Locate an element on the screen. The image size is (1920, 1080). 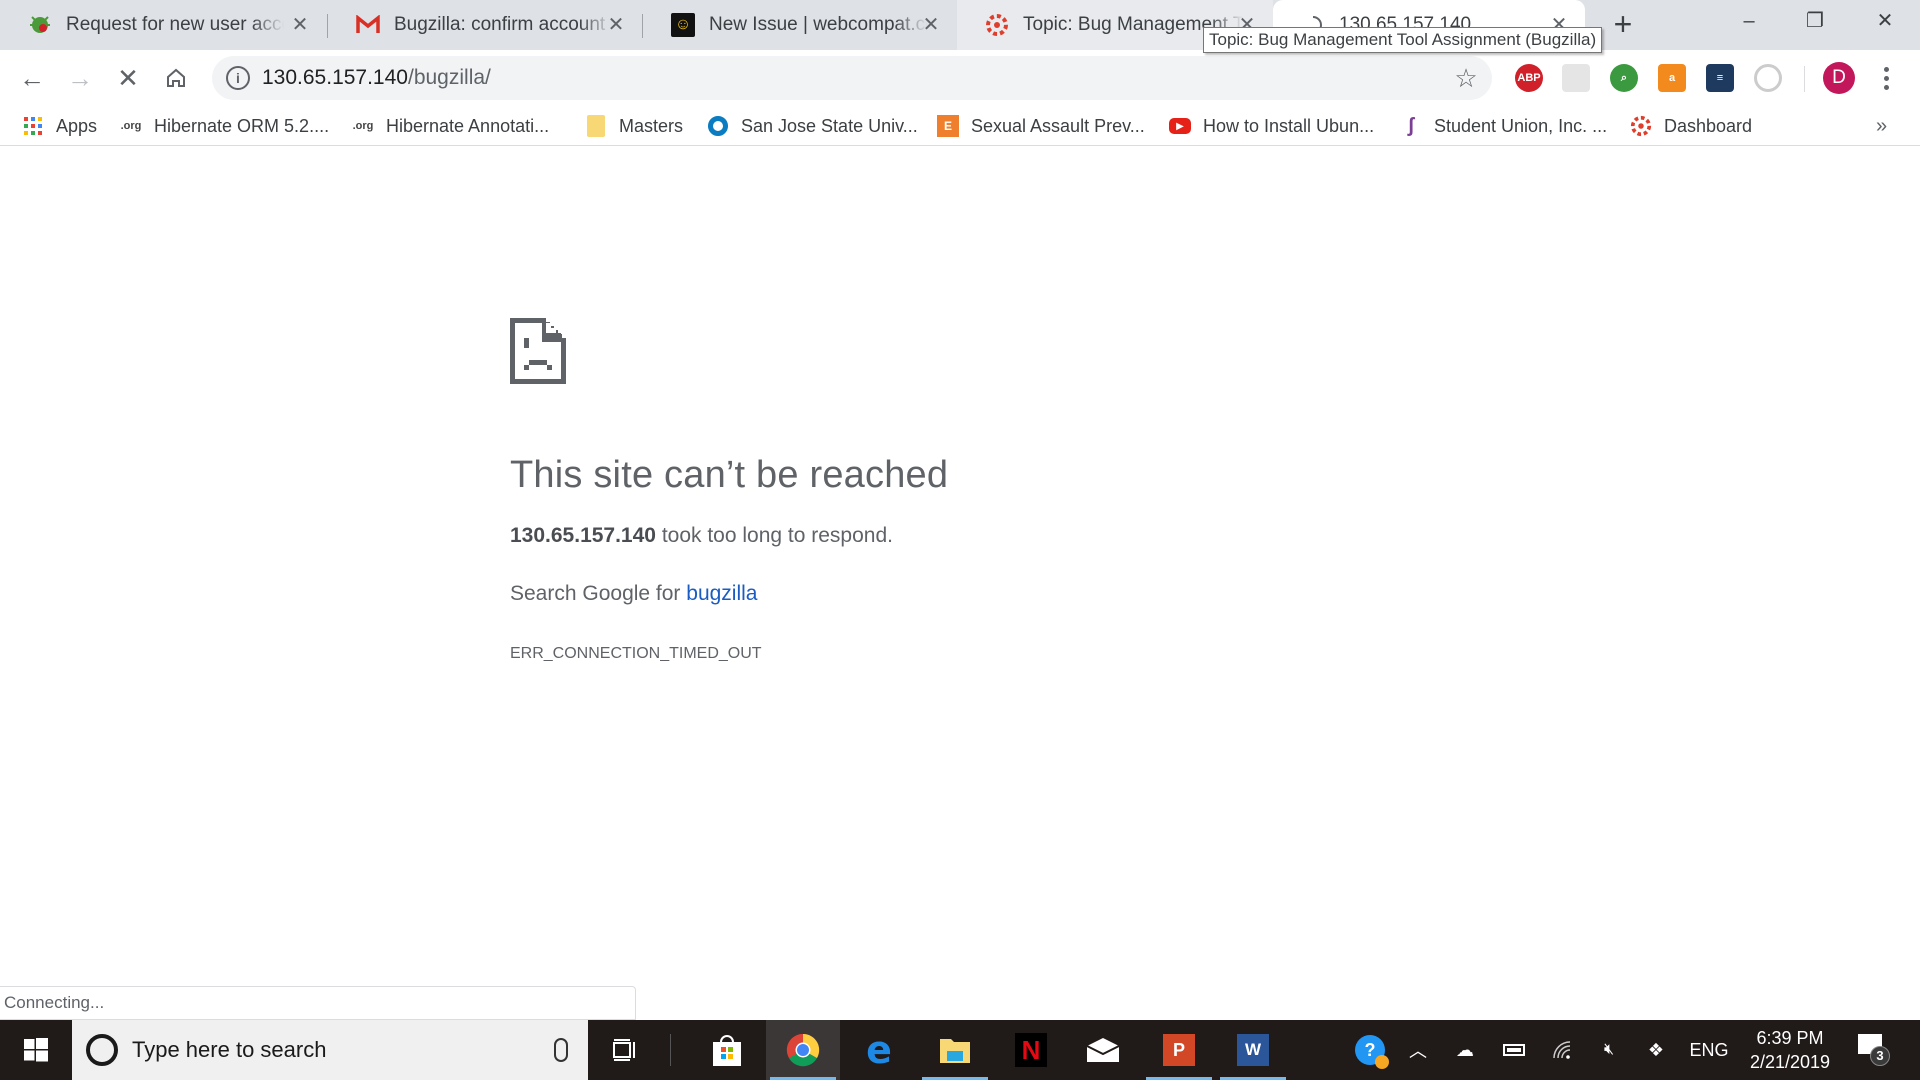
abp-label: ABP is located at coordinates (1529, 78).